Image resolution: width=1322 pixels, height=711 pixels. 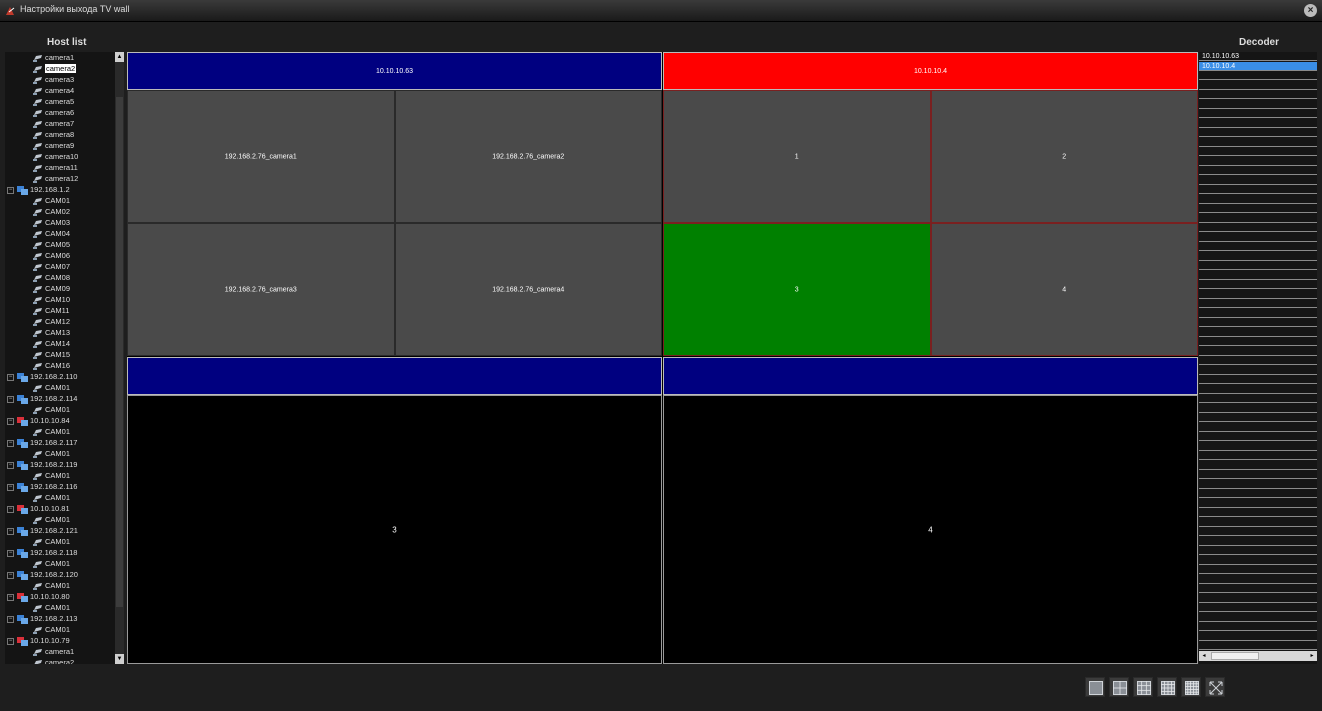 What do you see at coordinates (1119, 687) in the screenshot?
I see `layout-2x2-button` at bounding box center [1119, 687].